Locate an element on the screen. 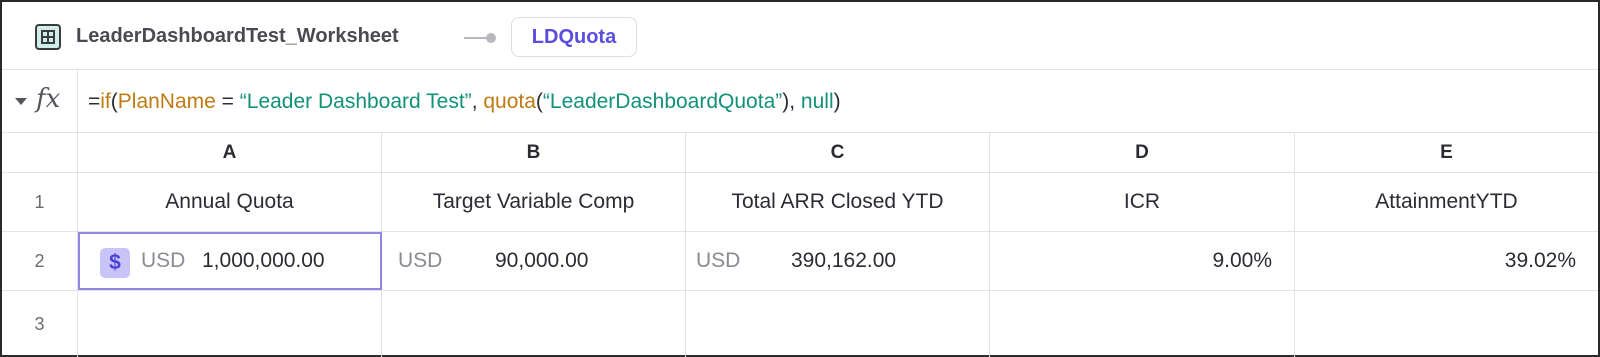 This screenshot has height=357, width=1600. column-header-c: C is located at coordinates (838, 152).